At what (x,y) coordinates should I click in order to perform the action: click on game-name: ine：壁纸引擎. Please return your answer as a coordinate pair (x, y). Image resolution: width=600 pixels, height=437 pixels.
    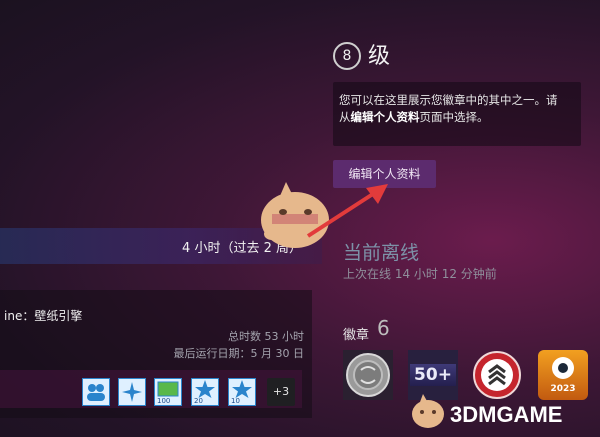
    Looking at the image, I should click on (43, 315).